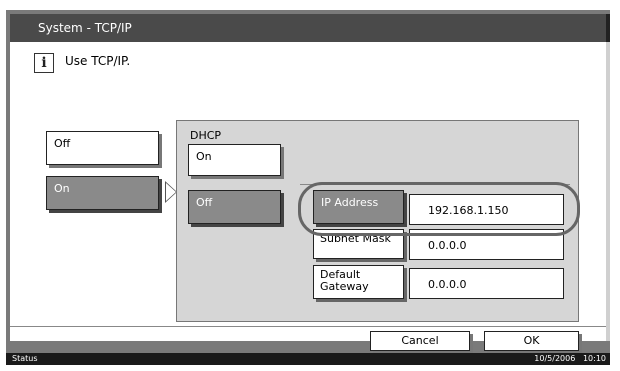 Image resolution: width=620 pixels, height=371 pixels. Describe the element at coordinates (102, 148) in the screenshot. I see `tcpip-off-button: Off` at that location.